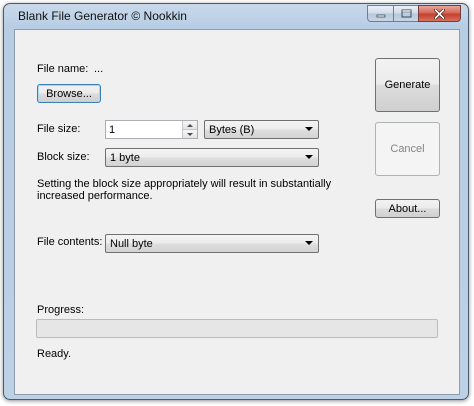  Describe the element at coordinates (407, 85) in the screenshot. I see `generate-button: Generate` at that location.